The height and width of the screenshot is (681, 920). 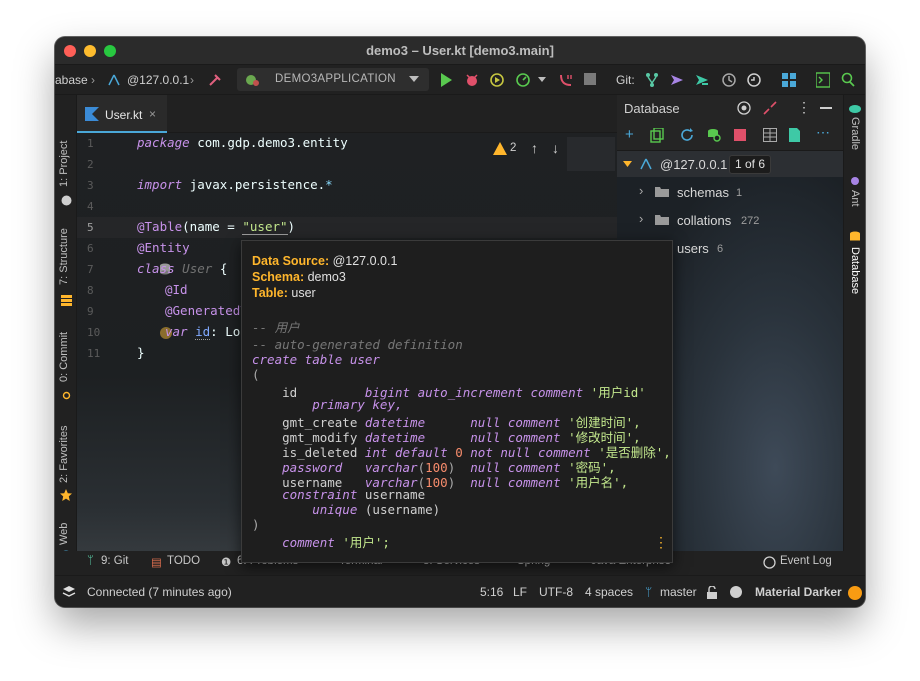 What do you see at coordinates (64, 454) in the screenshot?
I see `tool-favorites: 2: Favorites` at bounding box center [64, 454].